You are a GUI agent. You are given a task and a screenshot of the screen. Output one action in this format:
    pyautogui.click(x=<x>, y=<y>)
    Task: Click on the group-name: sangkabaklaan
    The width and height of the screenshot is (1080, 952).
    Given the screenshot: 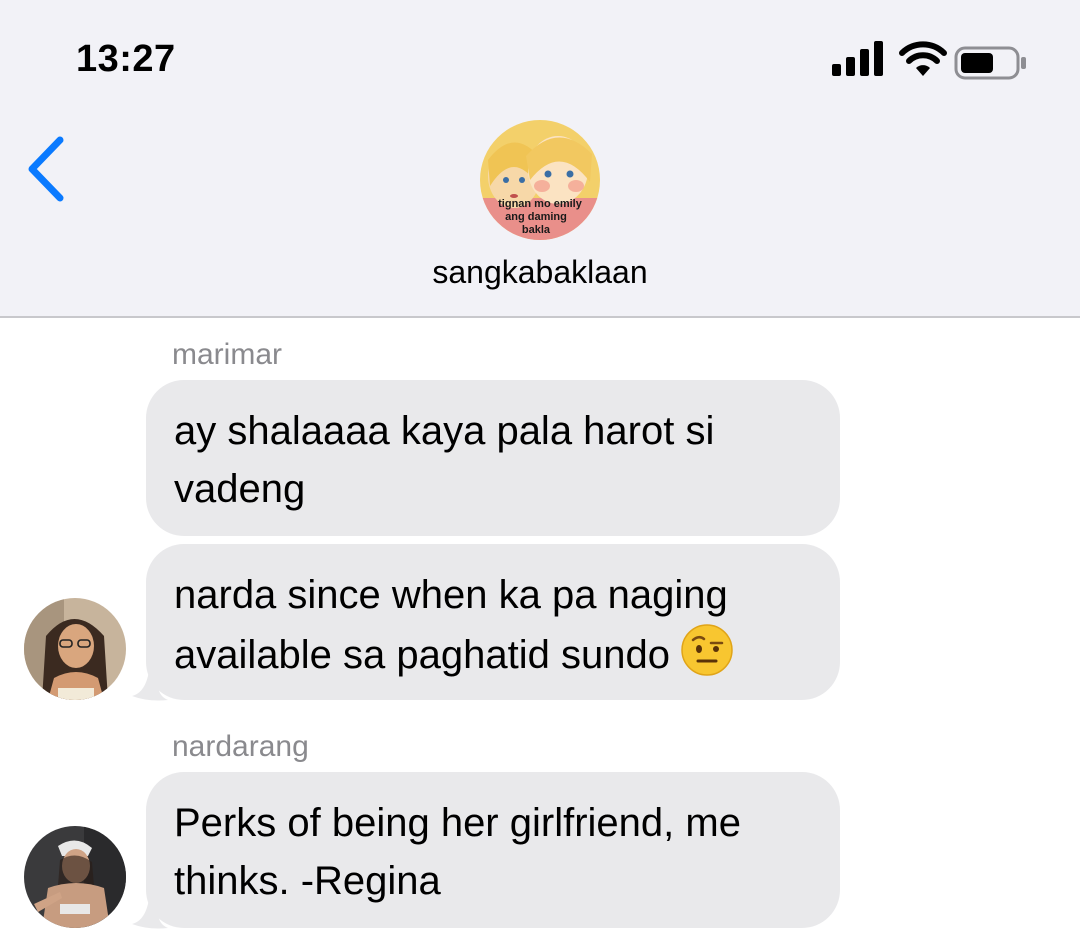 What is the action you would take?
    pyautogui.click(x=540, y=272)
    